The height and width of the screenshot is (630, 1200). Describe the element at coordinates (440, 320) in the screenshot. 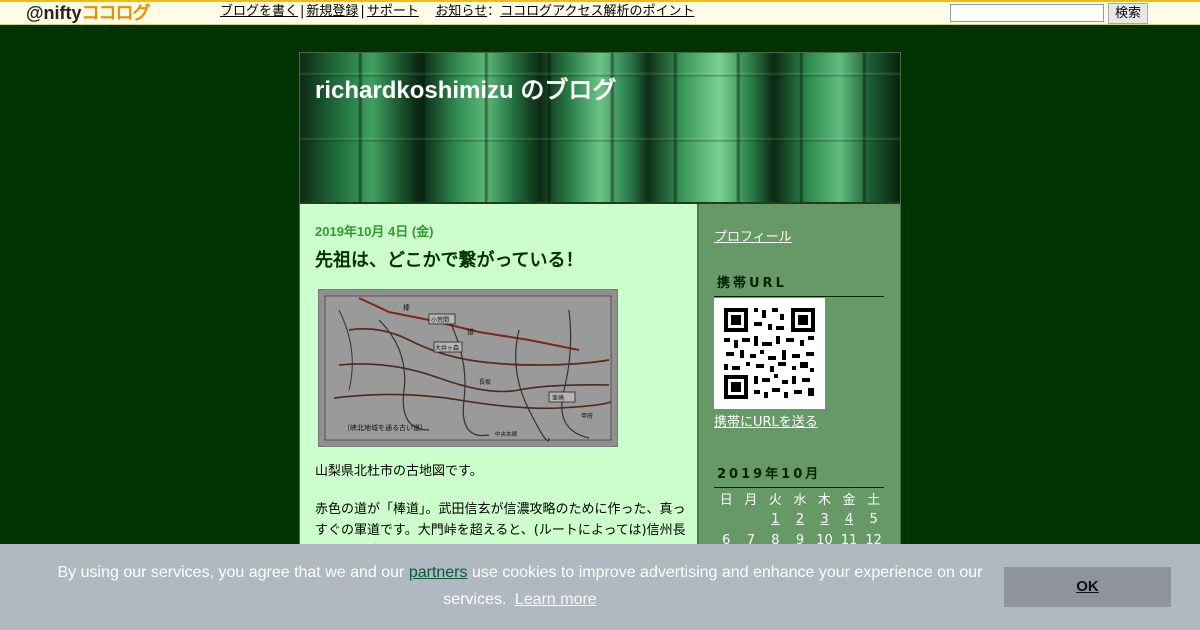

I see `map-label-koarama: 小荒間` at that location.